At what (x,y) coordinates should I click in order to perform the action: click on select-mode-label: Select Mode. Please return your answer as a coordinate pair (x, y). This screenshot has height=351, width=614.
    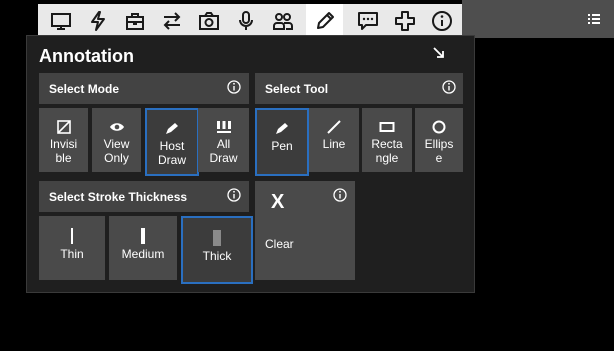
    Looking at the image, I should click on (84, 89).